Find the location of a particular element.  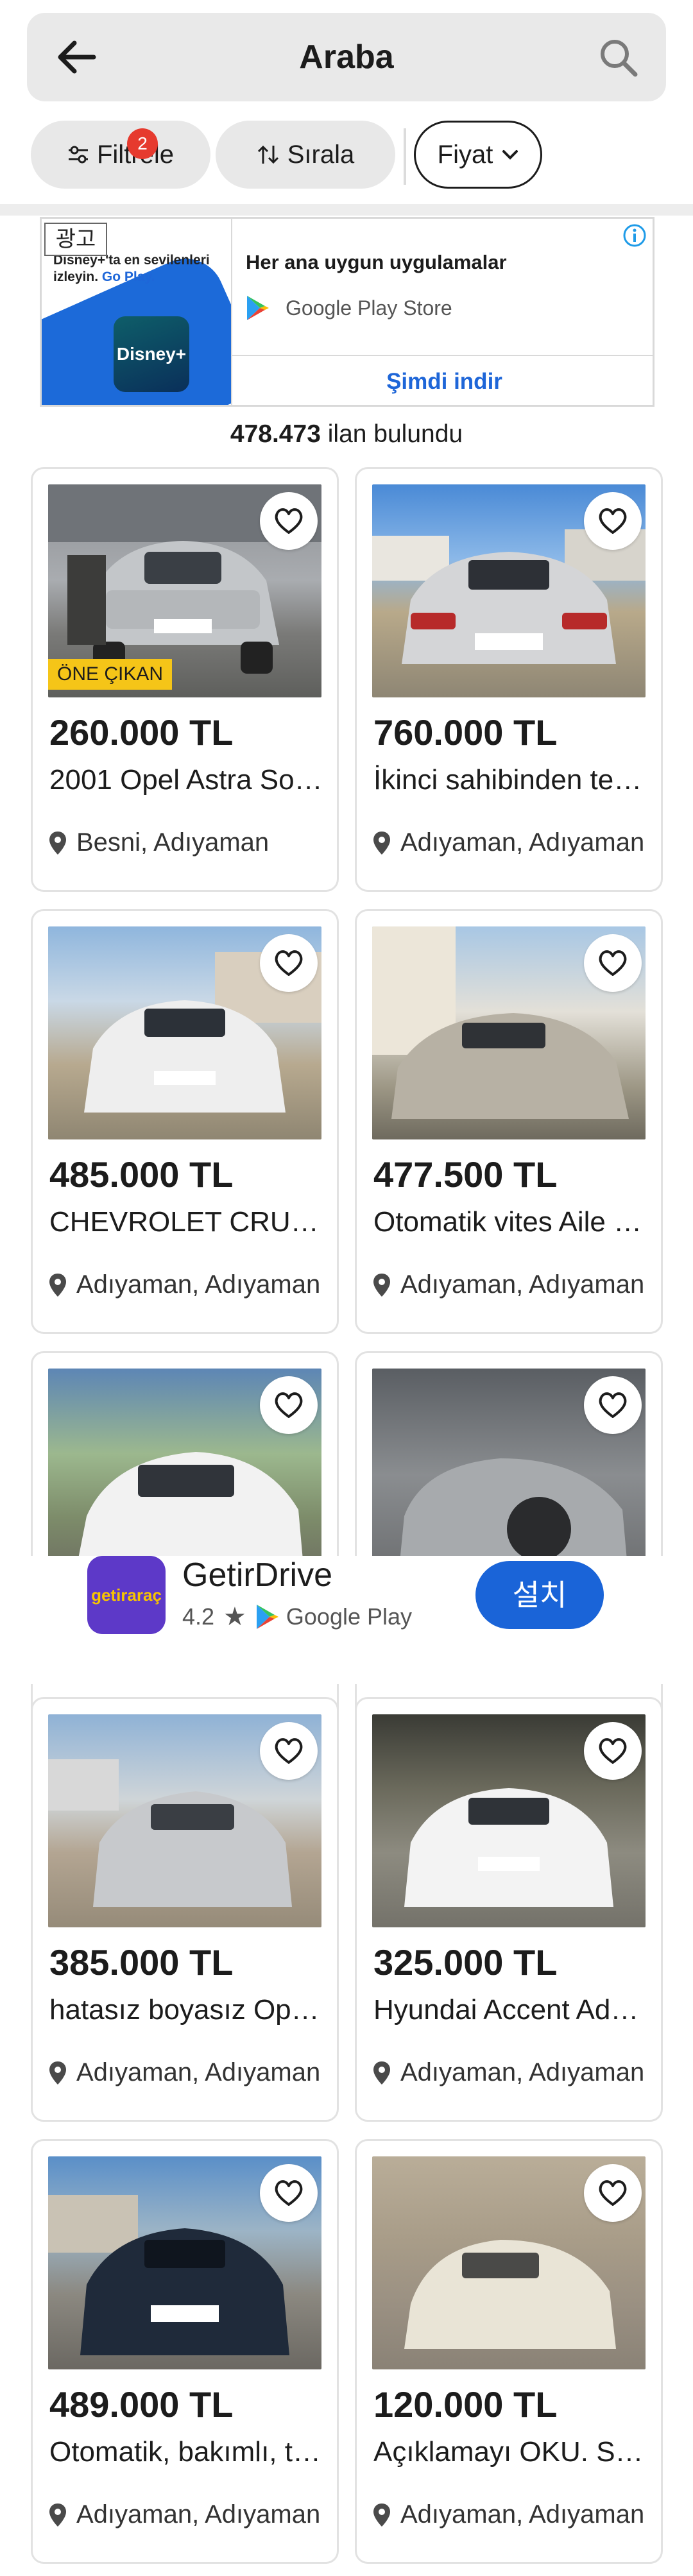

listing-price: 325.000 TL is located at coordinates (466, 1962).